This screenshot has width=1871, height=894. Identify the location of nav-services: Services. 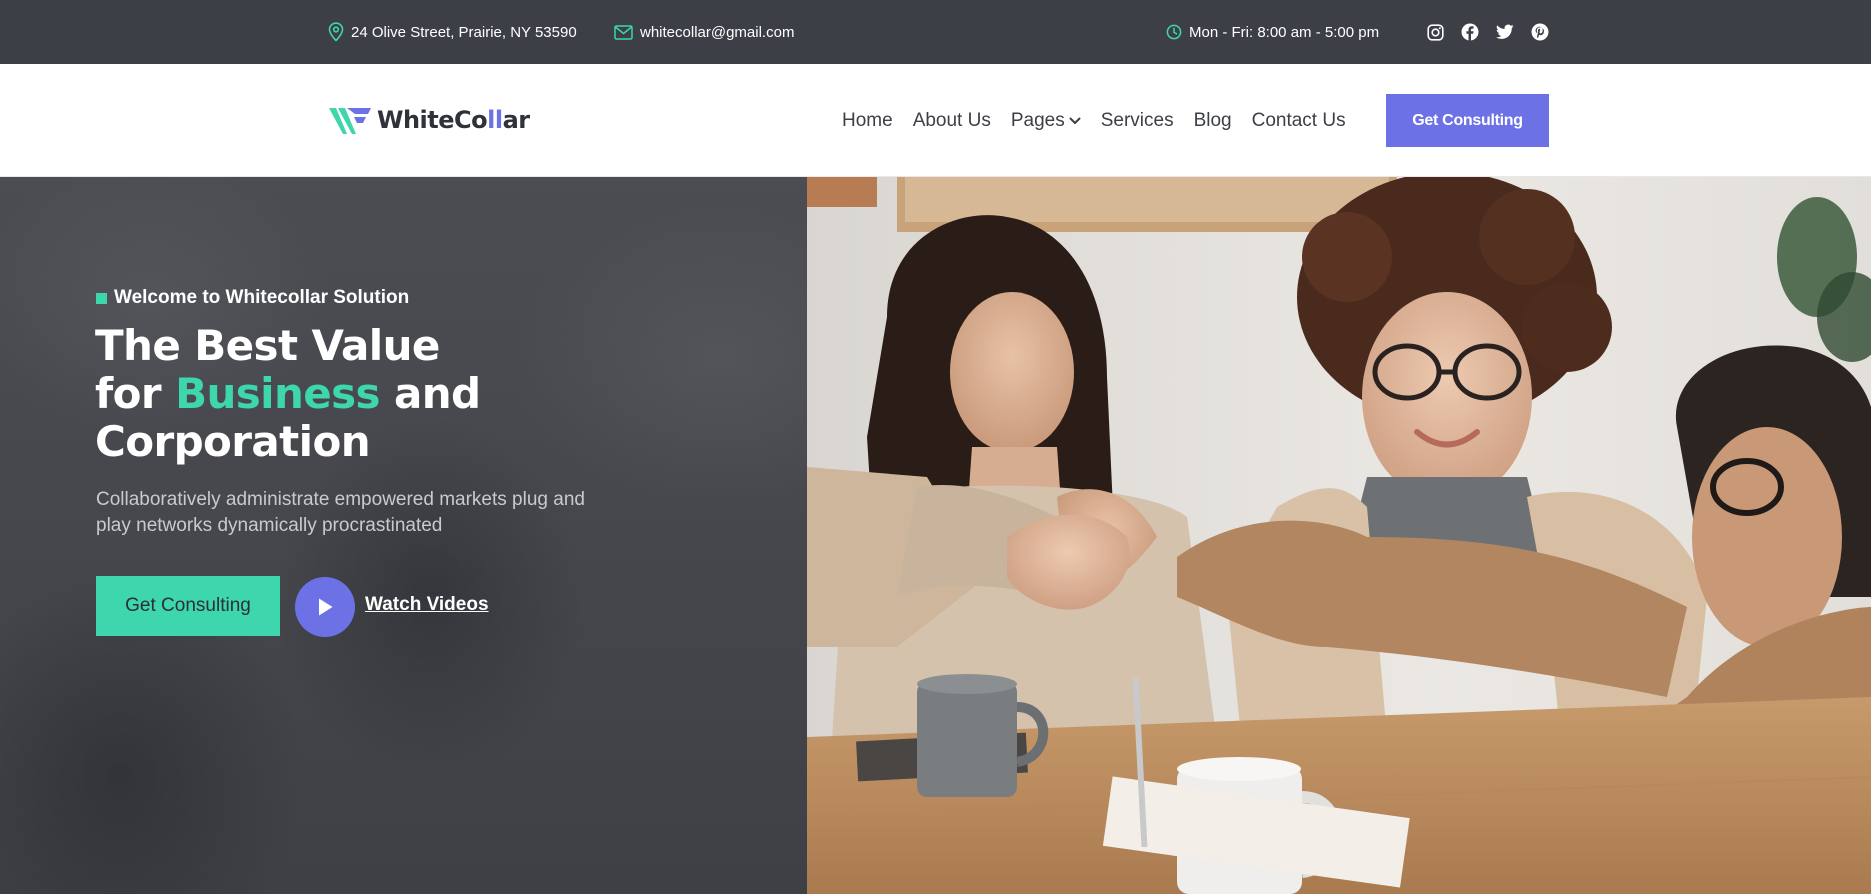
(1137, 121).